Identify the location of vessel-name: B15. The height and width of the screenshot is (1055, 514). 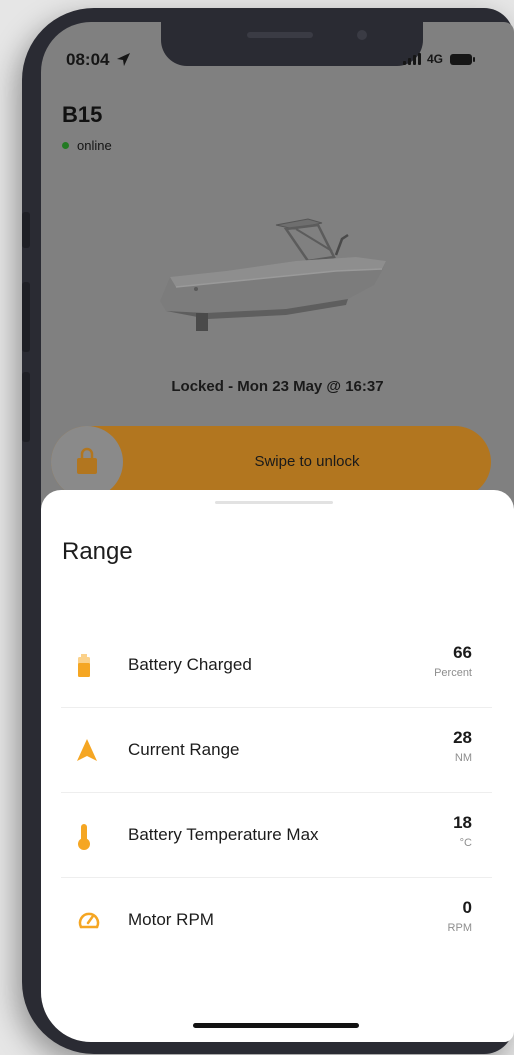
(82, 114).